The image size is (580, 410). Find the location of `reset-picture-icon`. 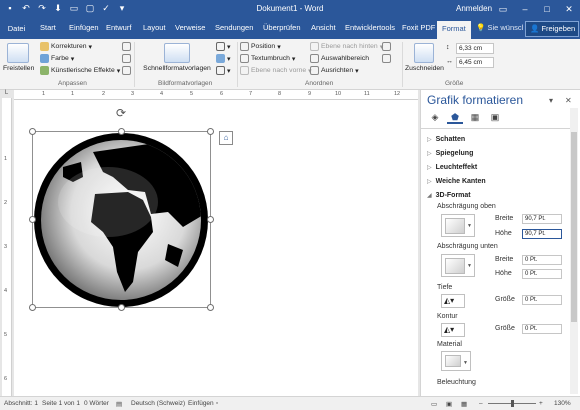

reset-picture-icon is located at coordinates (126, 70).